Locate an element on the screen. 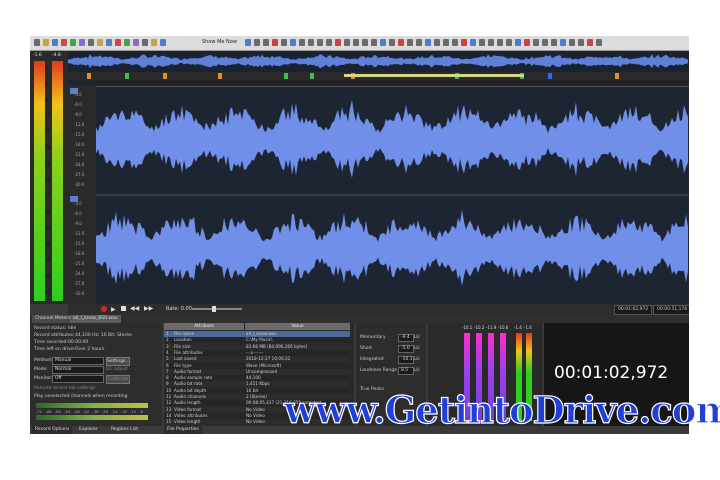 The height and width of the screenshot is (480, 720). property-row: 5 Last saved 2018-12-27 10:06:22 is located at coordinates (257, 359).